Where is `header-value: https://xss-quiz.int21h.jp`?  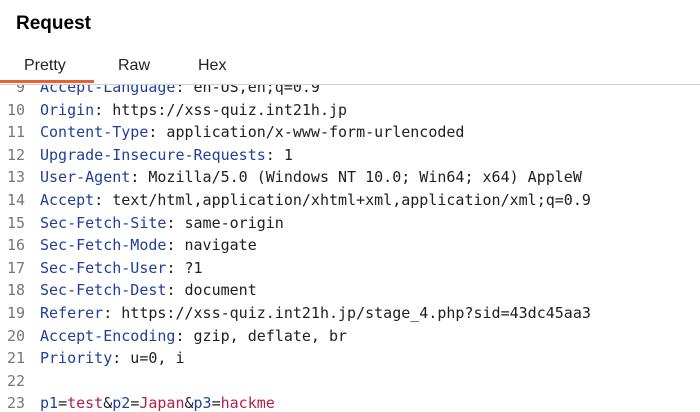 header-value: https://xss-quiz.int21h.jp is located at coordinates (225, 109).